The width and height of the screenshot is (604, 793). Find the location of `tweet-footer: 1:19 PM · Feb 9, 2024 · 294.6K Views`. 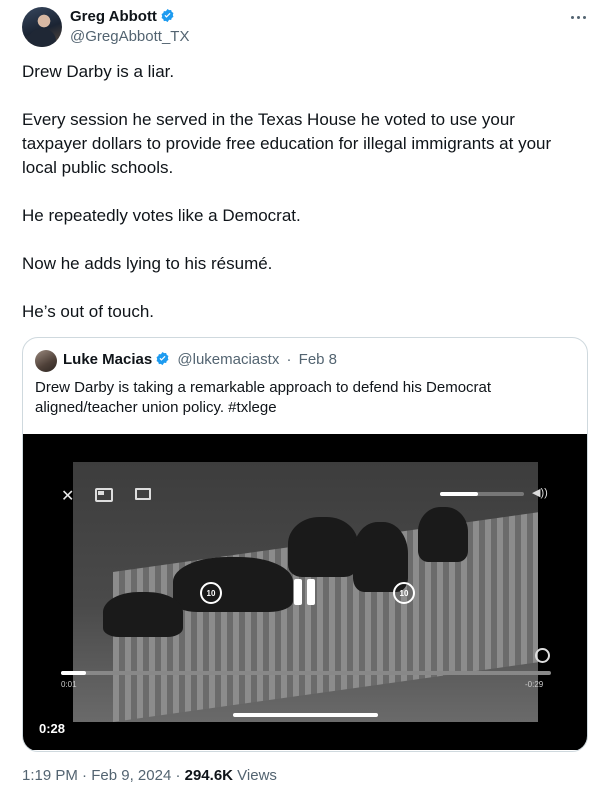

tweet-footer: 1:19 PM · Feb 9, 2024 · 294.6K Views is located at coordinates (149, 775).